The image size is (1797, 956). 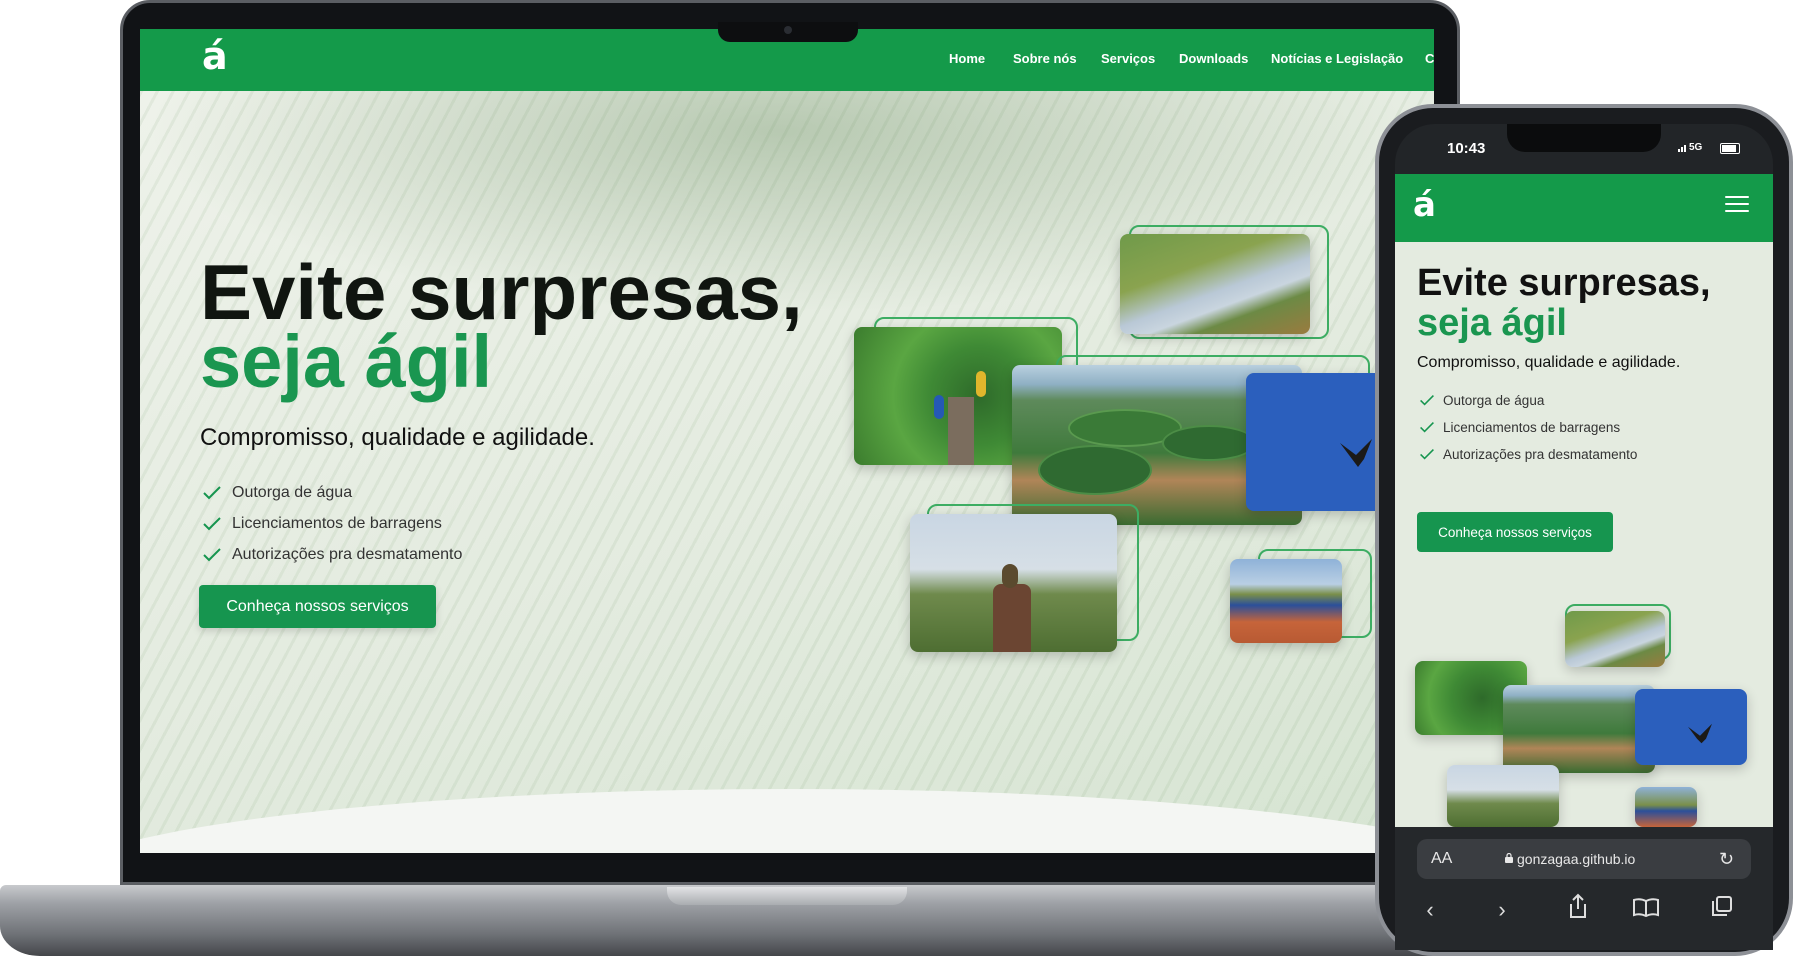 I want to click on signal-icon, so click(x=1682, y=148).